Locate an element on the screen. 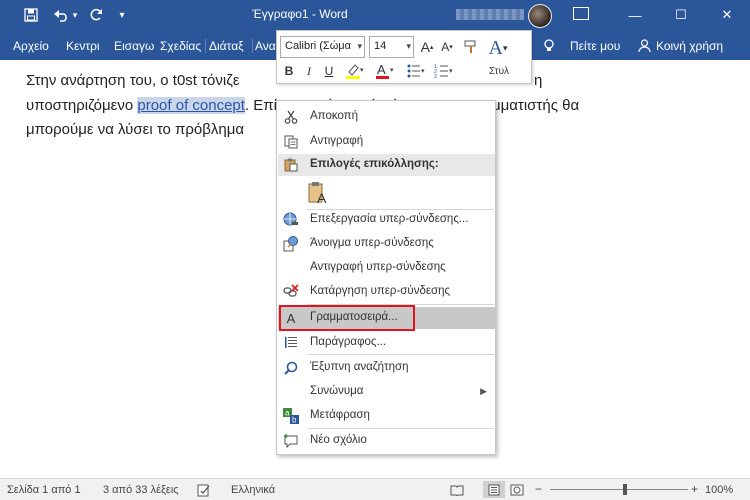  svg-text: 3 is located at coordinates (435, 76).